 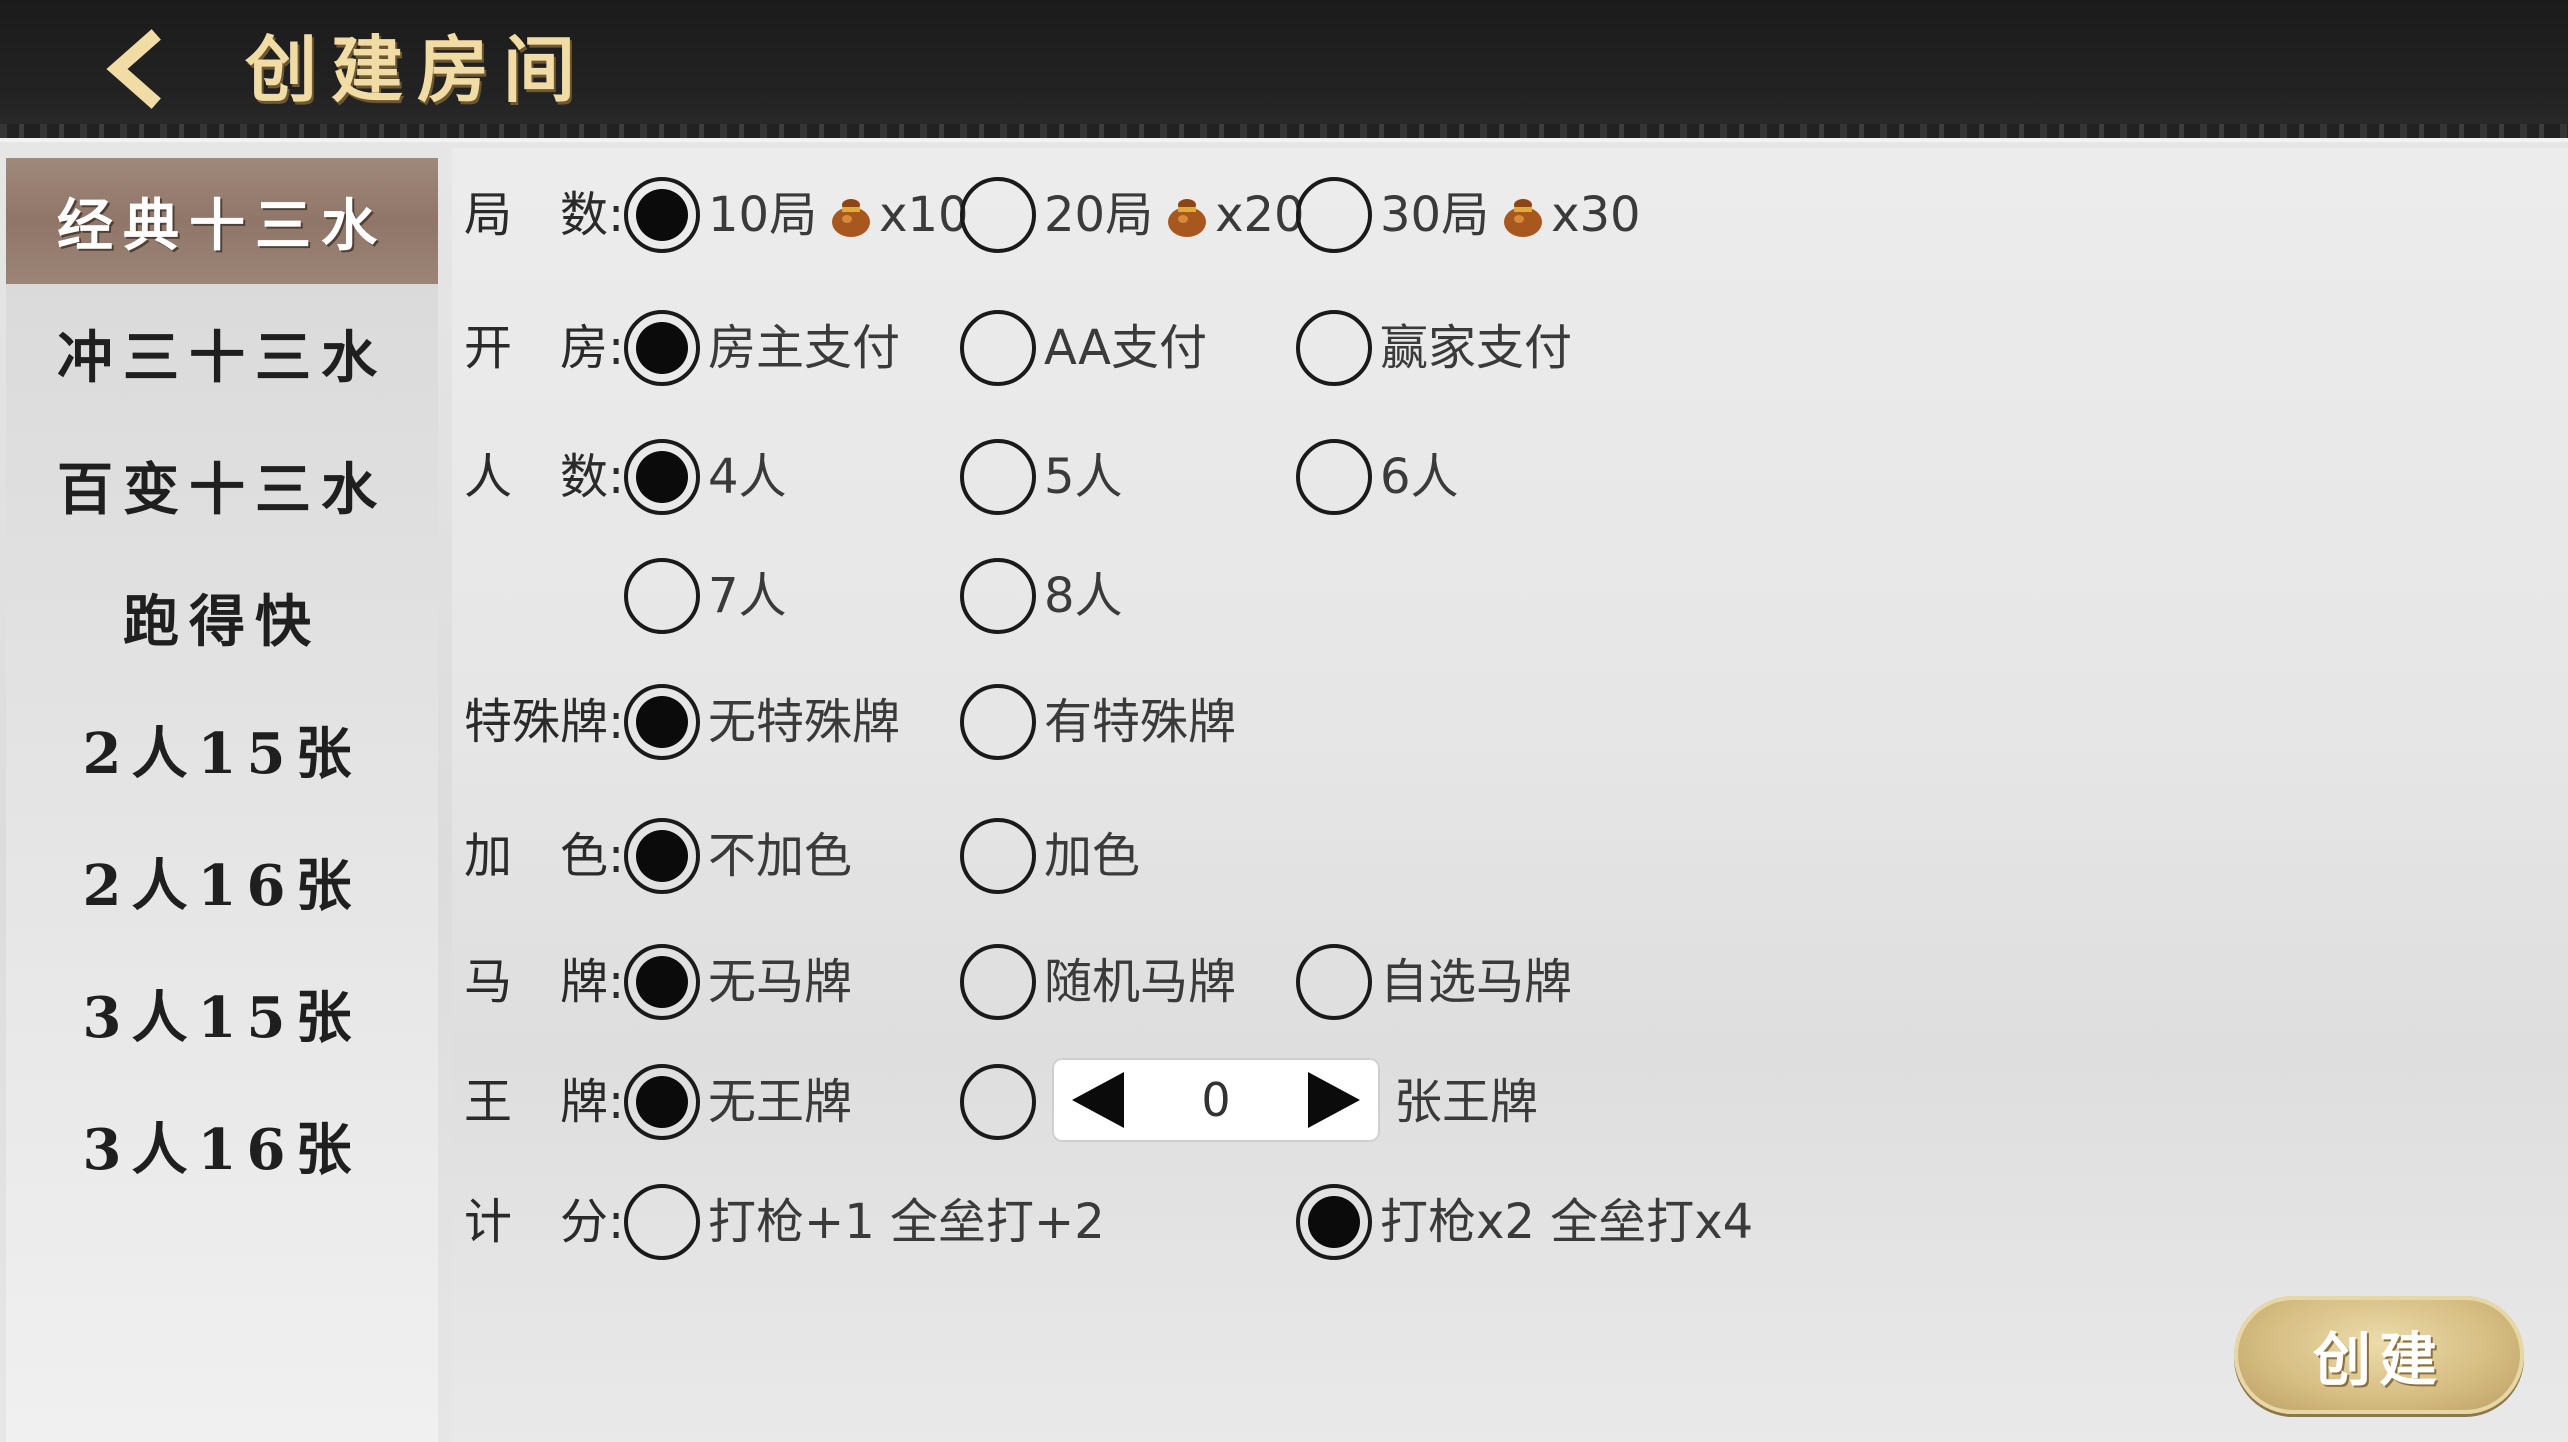 I want to click on horse-option-random: 随机马牌, so click(x=1140, y=982).